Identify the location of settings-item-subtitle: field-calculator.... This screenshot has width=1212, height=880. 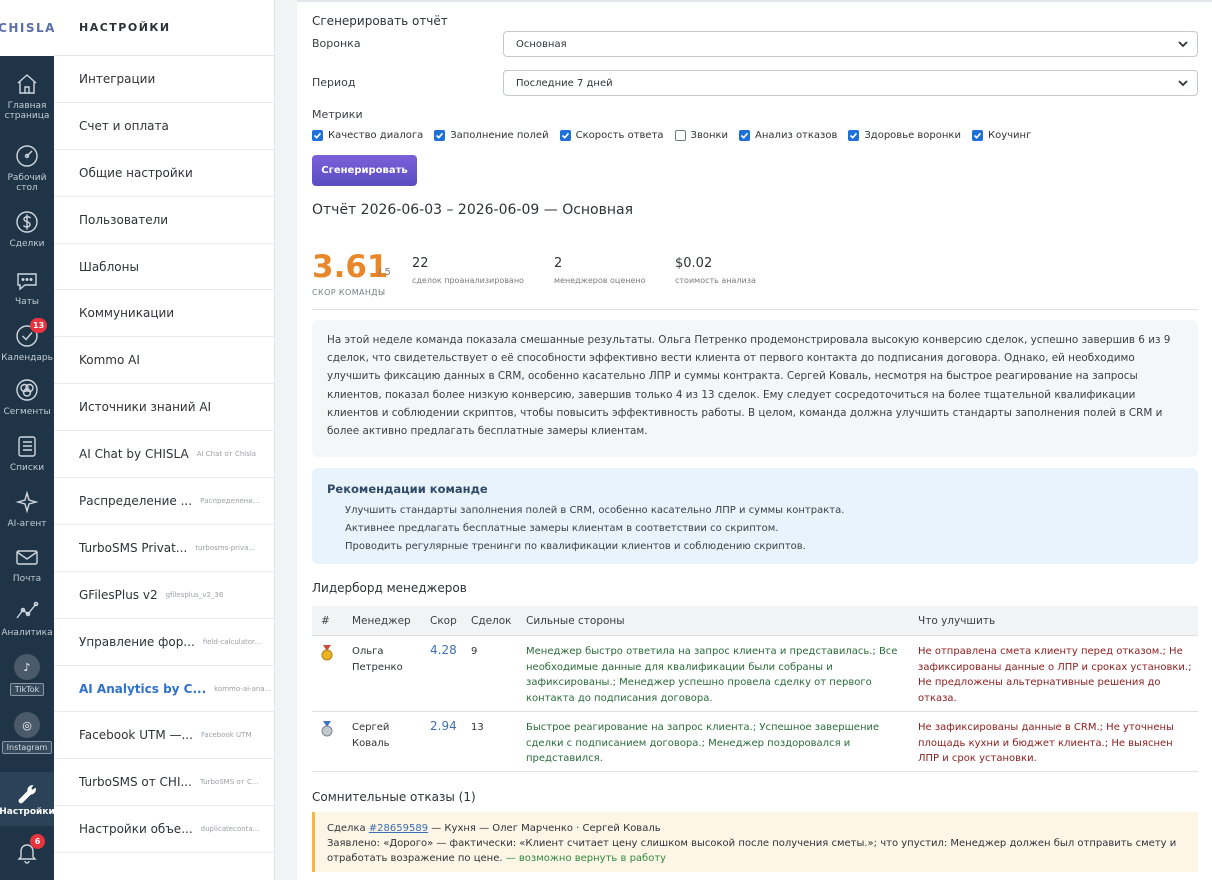
(231, 641).